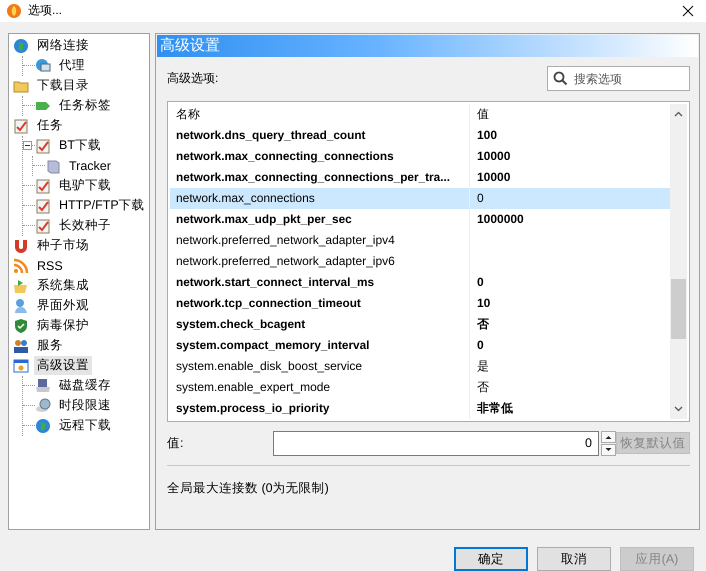 Image resolution: width=706 pixels, height=571 pixels. What do you see at coordinates (21, 246) in the screenshot?
I see `magnet-icon` at bounding box center [21, 246].